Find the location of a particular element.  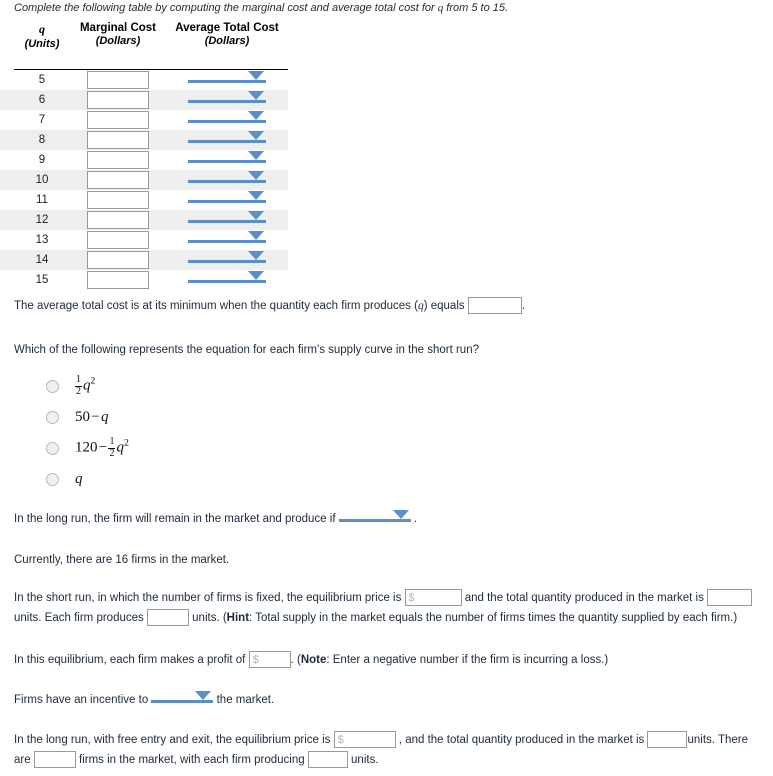

long-run-firms-input is located at coordinates (54, 760).